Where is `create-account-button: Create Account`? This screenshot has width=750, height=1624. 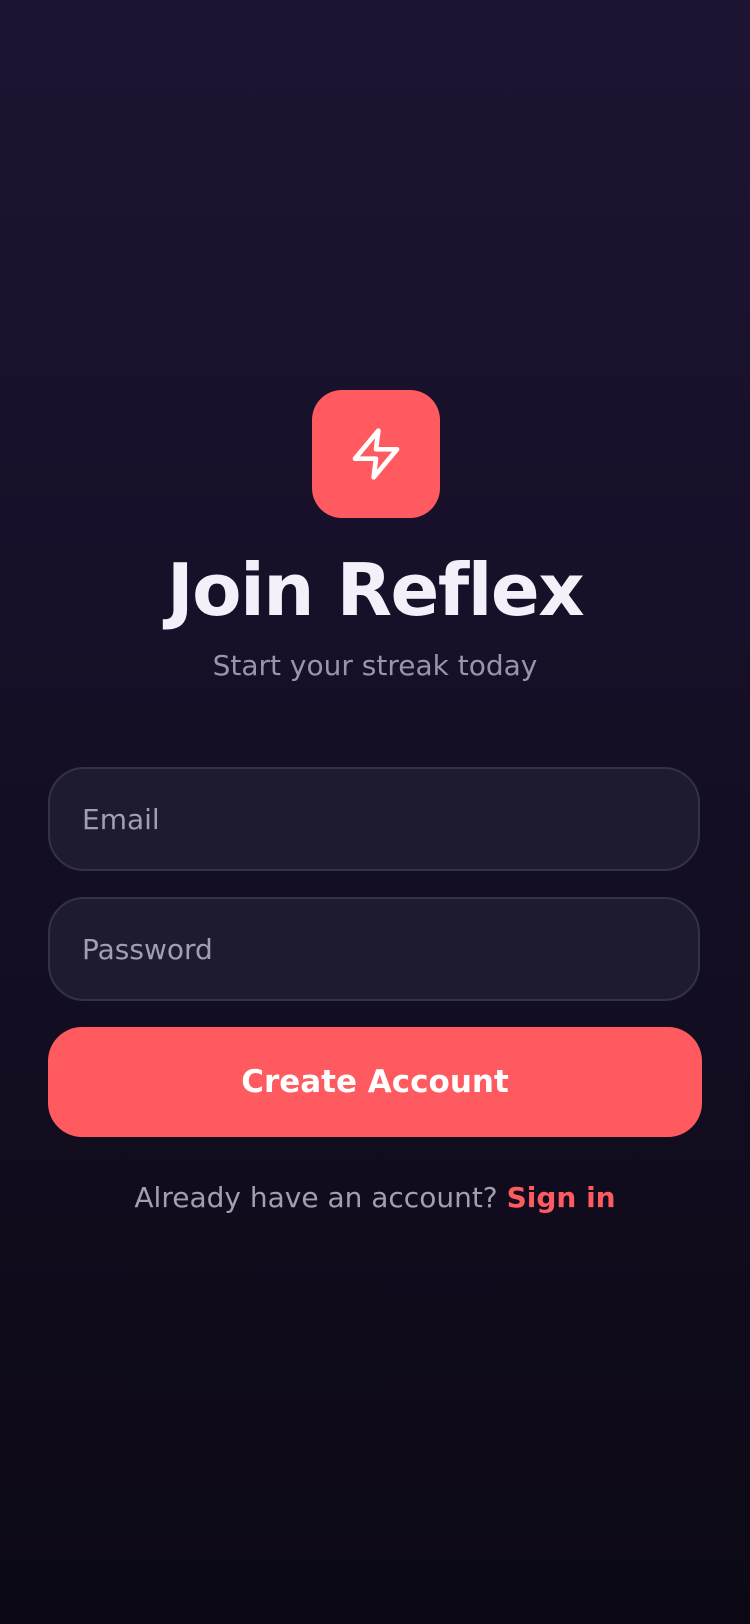
create-account-button: Create Account is located at coordinates (375, 1082).